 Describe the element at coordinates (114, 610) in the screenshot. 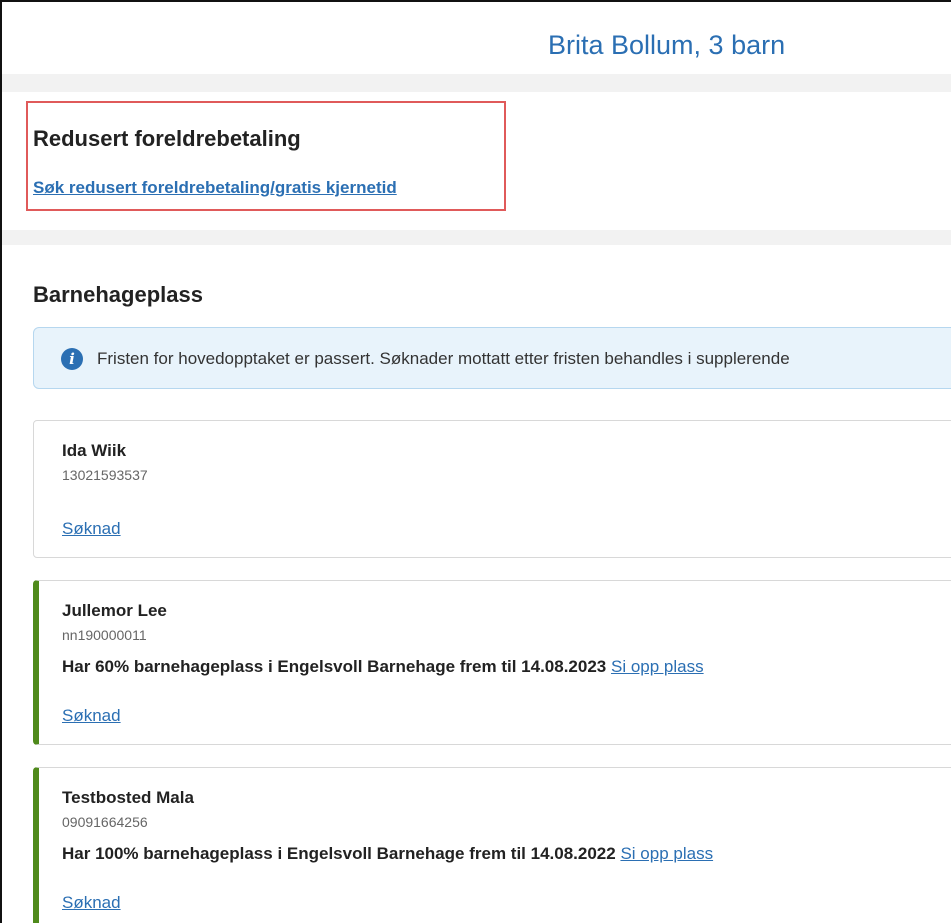

I see `child-name: Jullemor Lee` at that location.